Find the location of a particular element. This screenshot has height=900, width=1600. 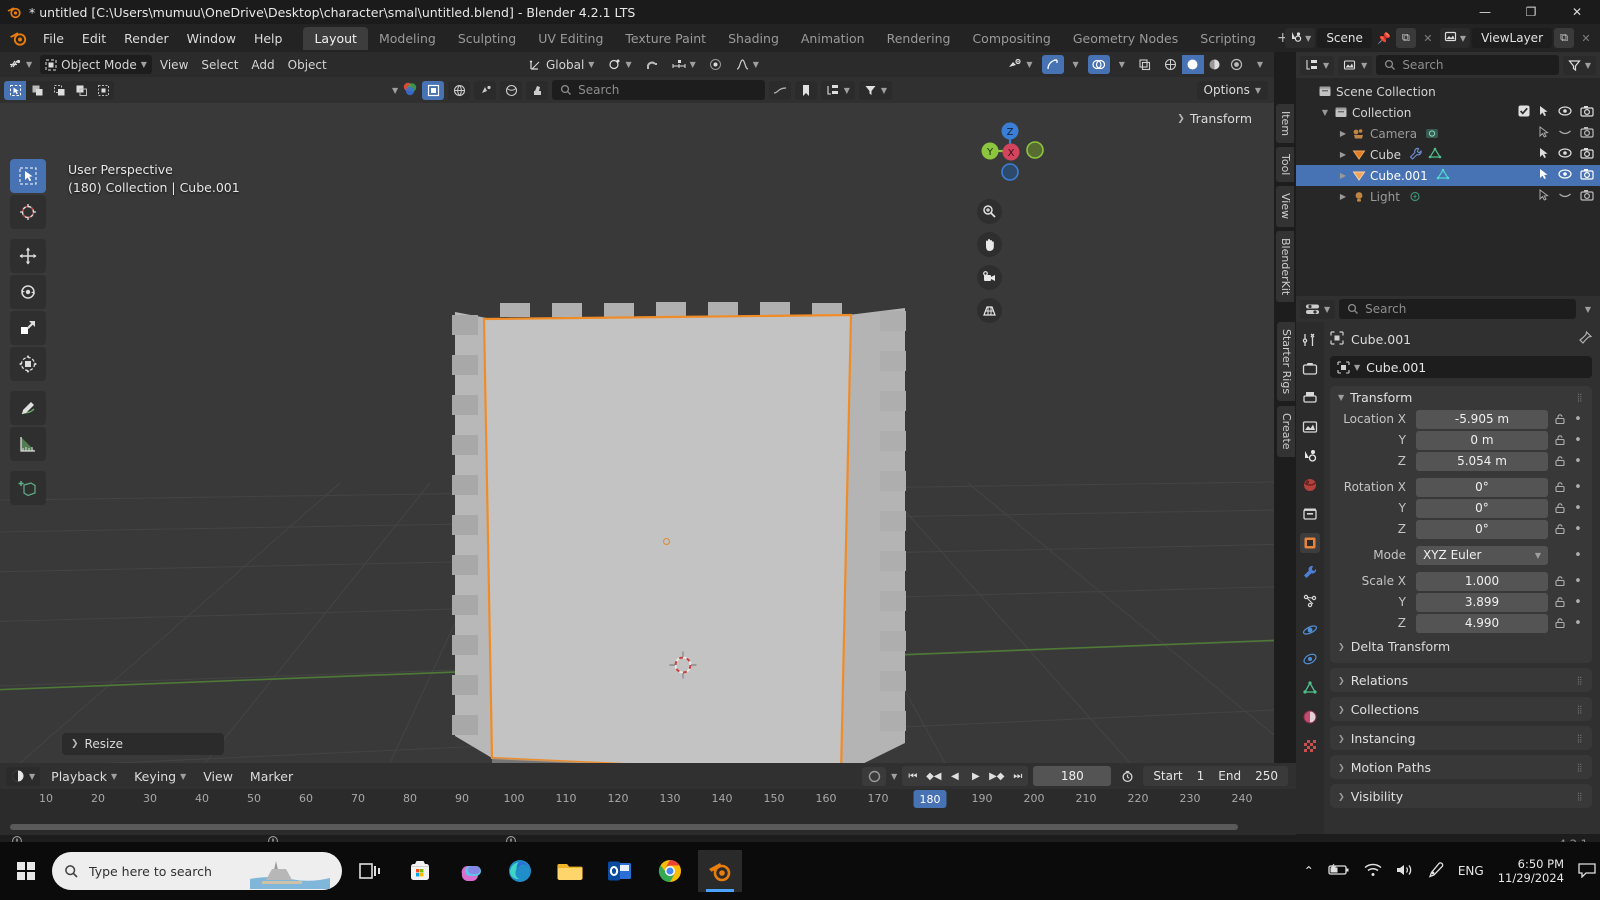

camera-render-icon is located at coordinates (1587, 175).